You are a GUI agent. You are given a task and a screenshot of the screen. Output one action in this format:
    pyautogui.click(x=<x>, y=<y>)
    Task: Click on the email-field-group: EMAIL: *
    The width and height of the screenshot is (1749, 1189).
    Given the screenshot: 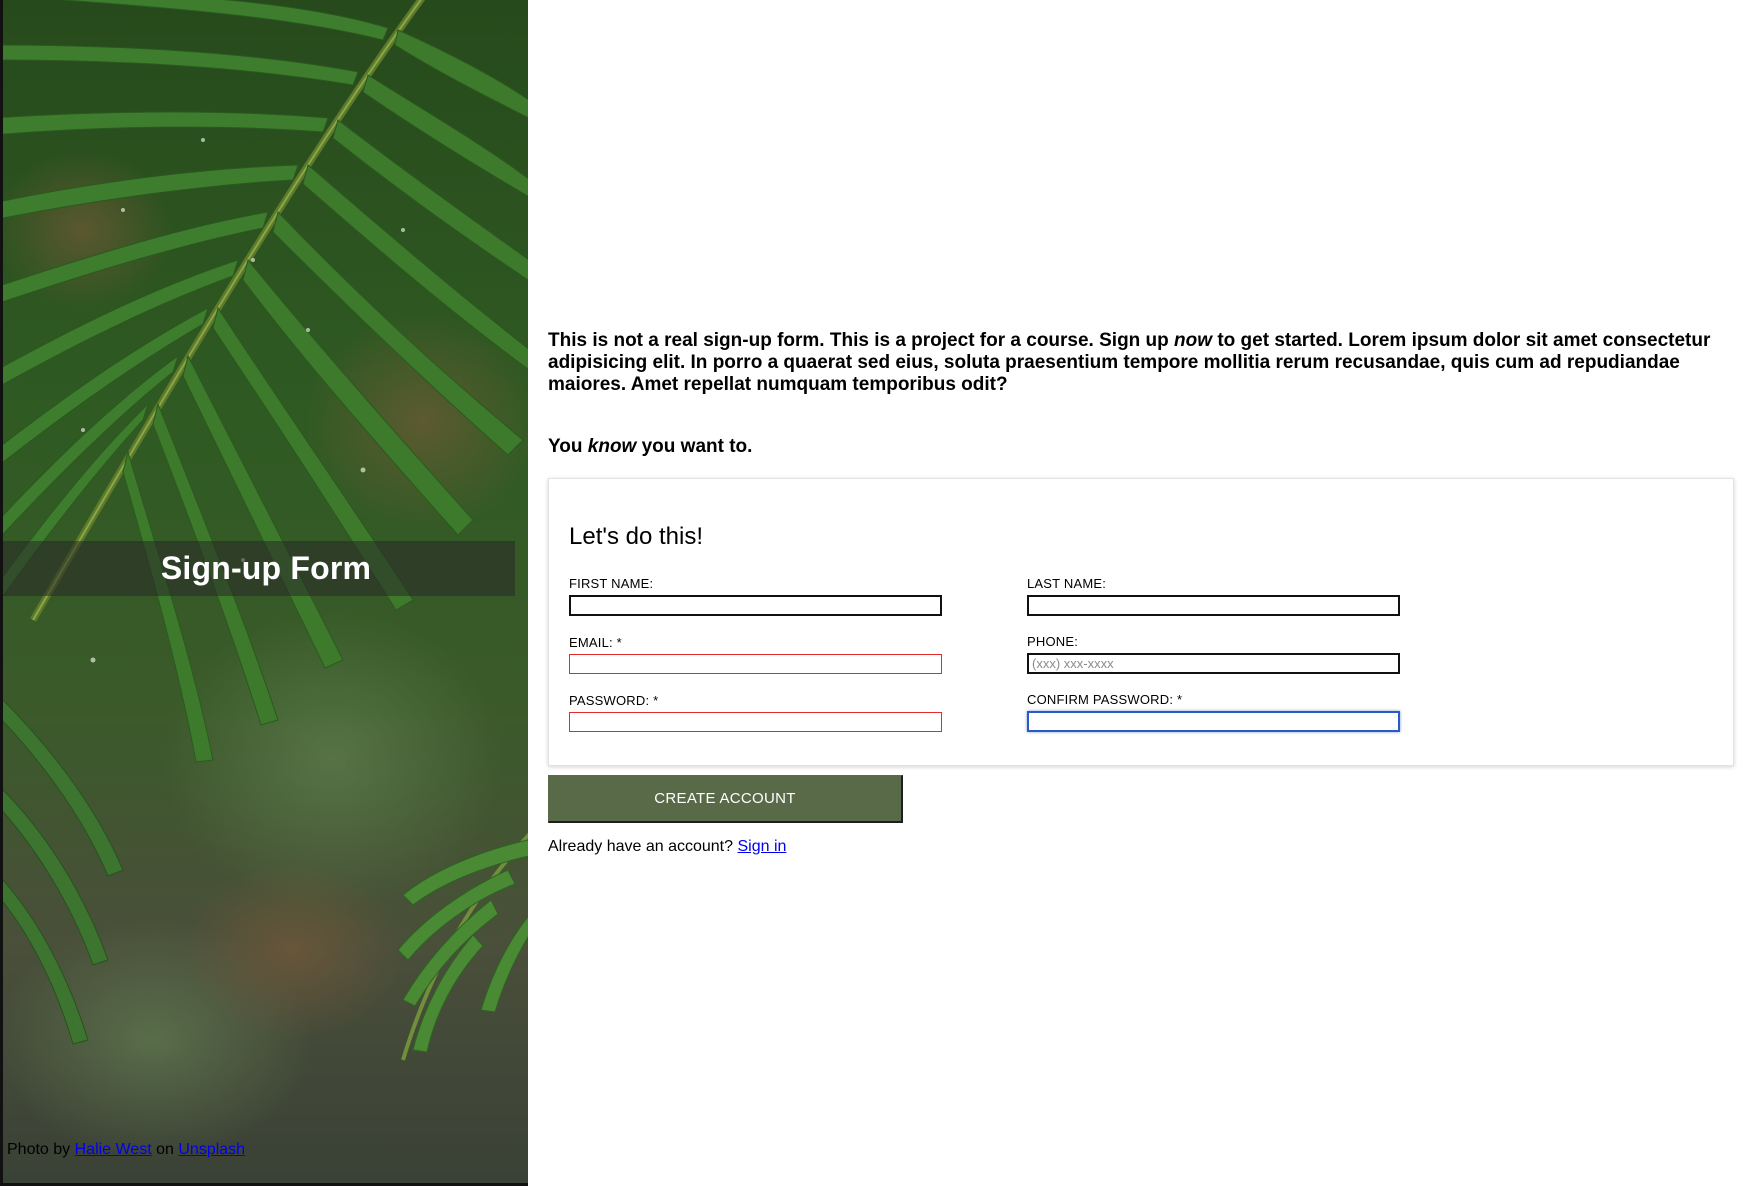 What is the action you would take?
    pyautogui.click(x=756, y=654)
    